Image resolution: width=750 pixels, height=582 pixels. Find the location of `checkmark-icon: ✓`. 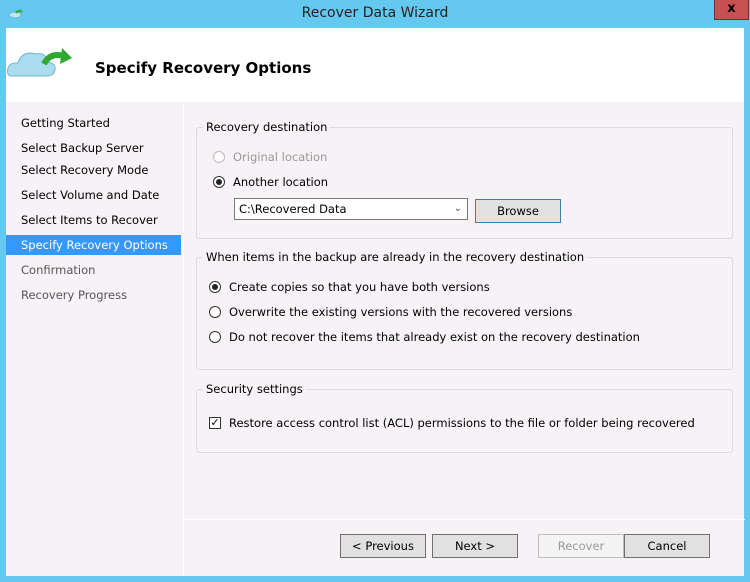

checkmark-icon: ✓ is located at coordinates (215, 422).